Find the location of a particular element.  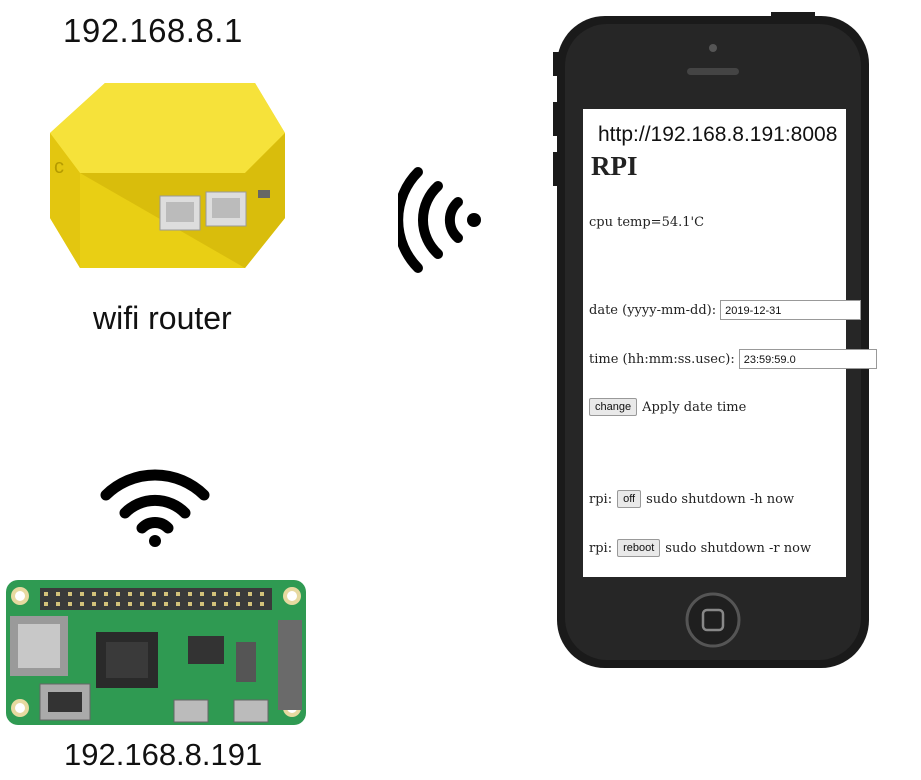

time-label: time (hh:mm:ss.usec): is located at coordinates (662, 359).